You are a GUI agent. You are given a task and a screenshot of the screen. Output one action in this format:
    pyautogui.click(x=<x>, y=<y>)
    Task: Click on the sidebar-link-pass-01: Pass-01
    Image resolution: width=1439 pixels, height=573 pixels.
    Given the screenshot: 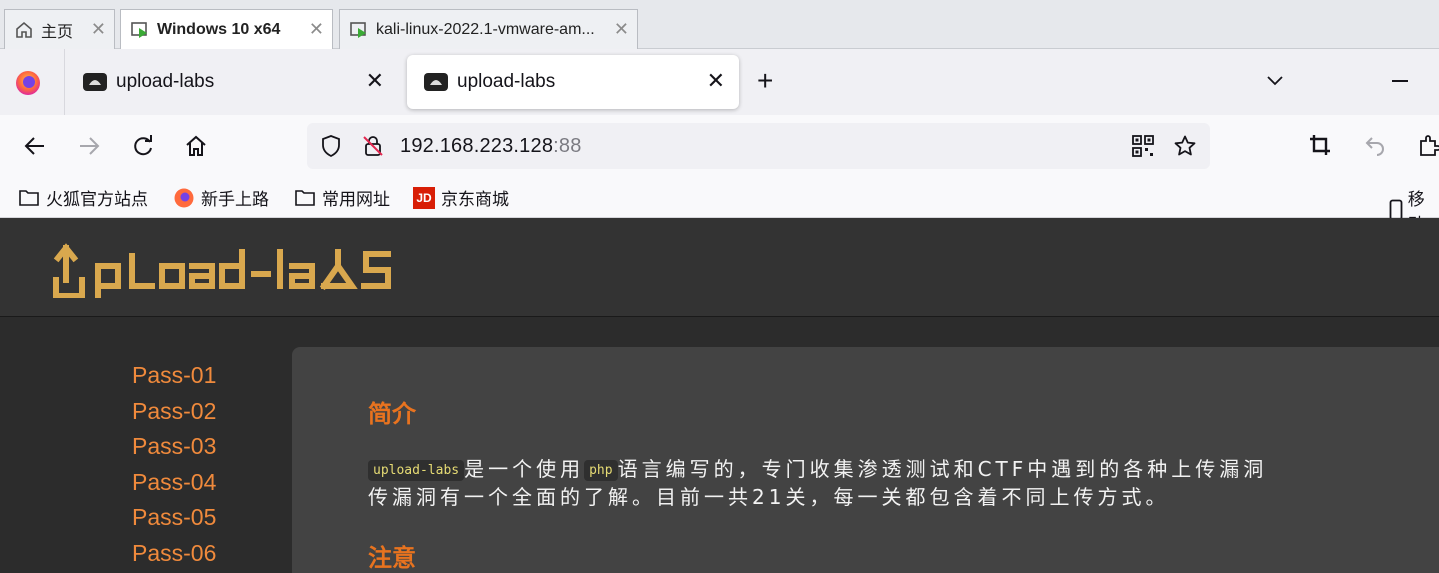 What is the action you would take?
    pyautogui.click(x=174, y=375)
    